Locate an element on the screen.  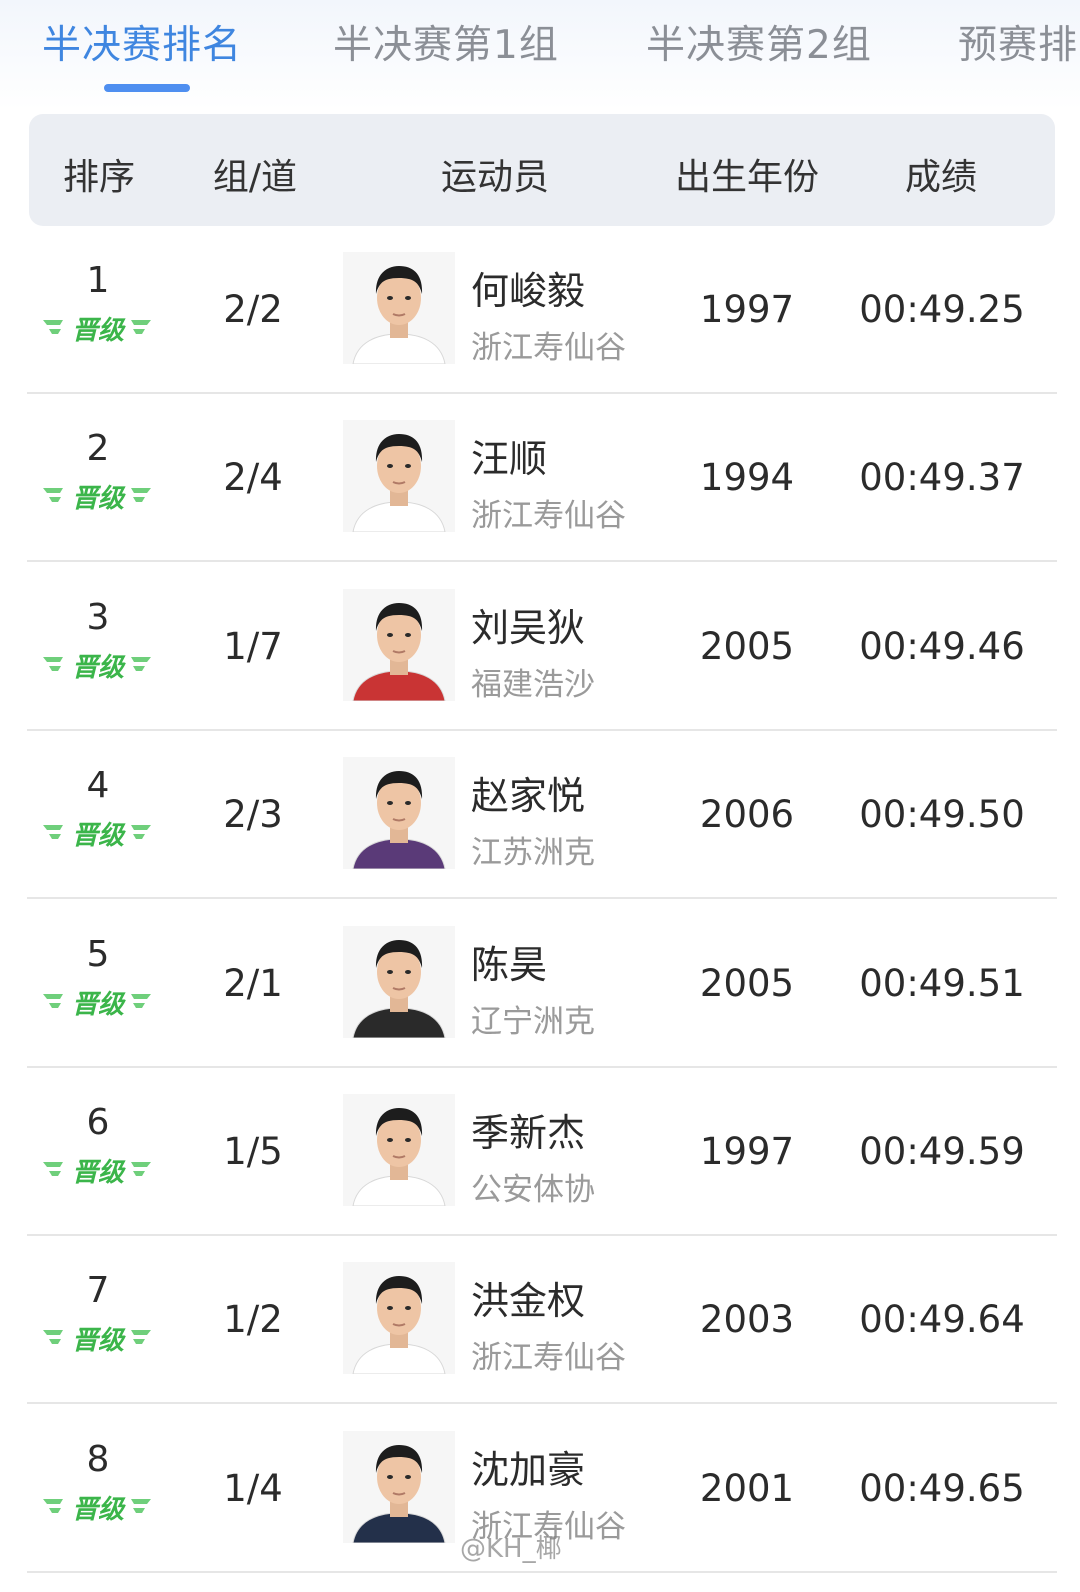
group-lane: 2/1 is located at coordinates (253, 983).